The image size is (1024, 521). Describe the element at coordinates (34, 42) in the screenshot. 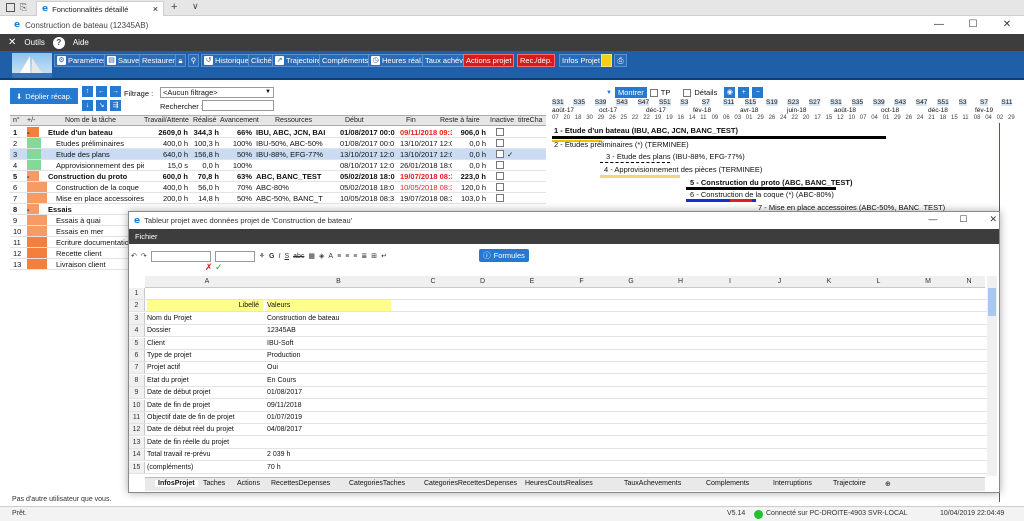

I see `menu-outils: Outils` at that location.